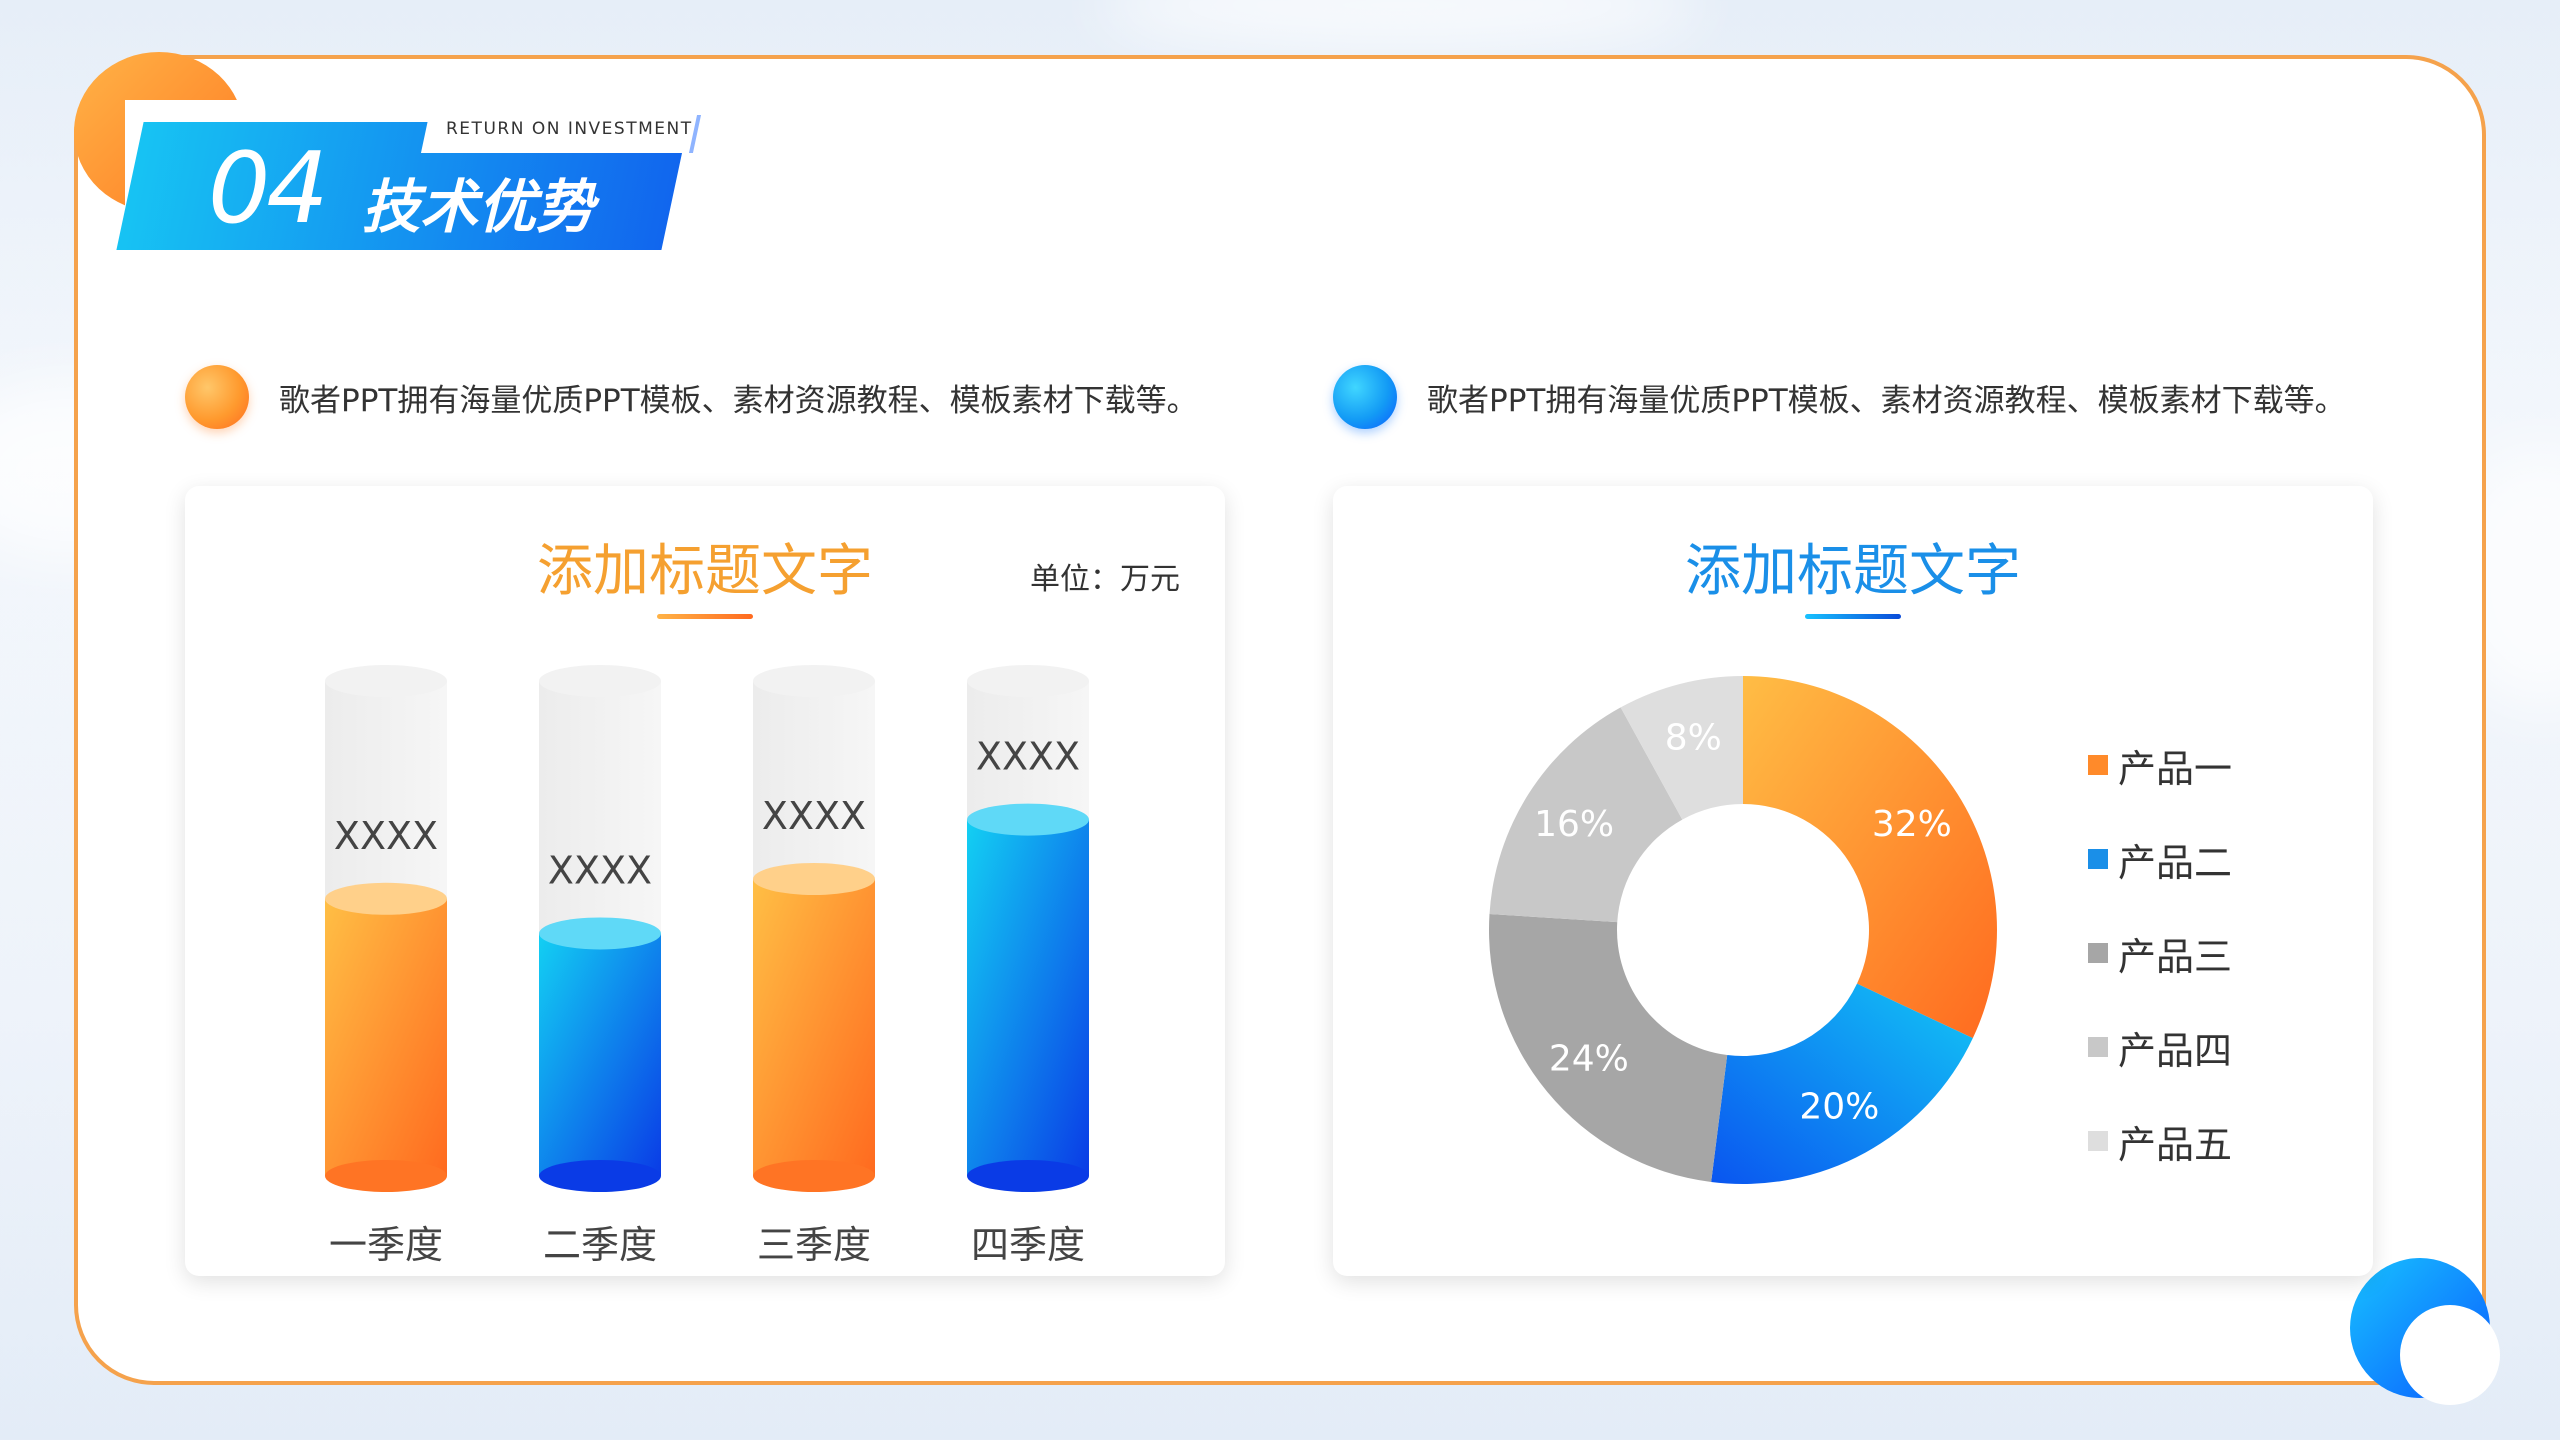 The image size is (2560, 1440). What do you see at coordinates (1912, 824) in the screenshot?
I see `pie-value-label: 32%` at bounding box center [1912, 824].